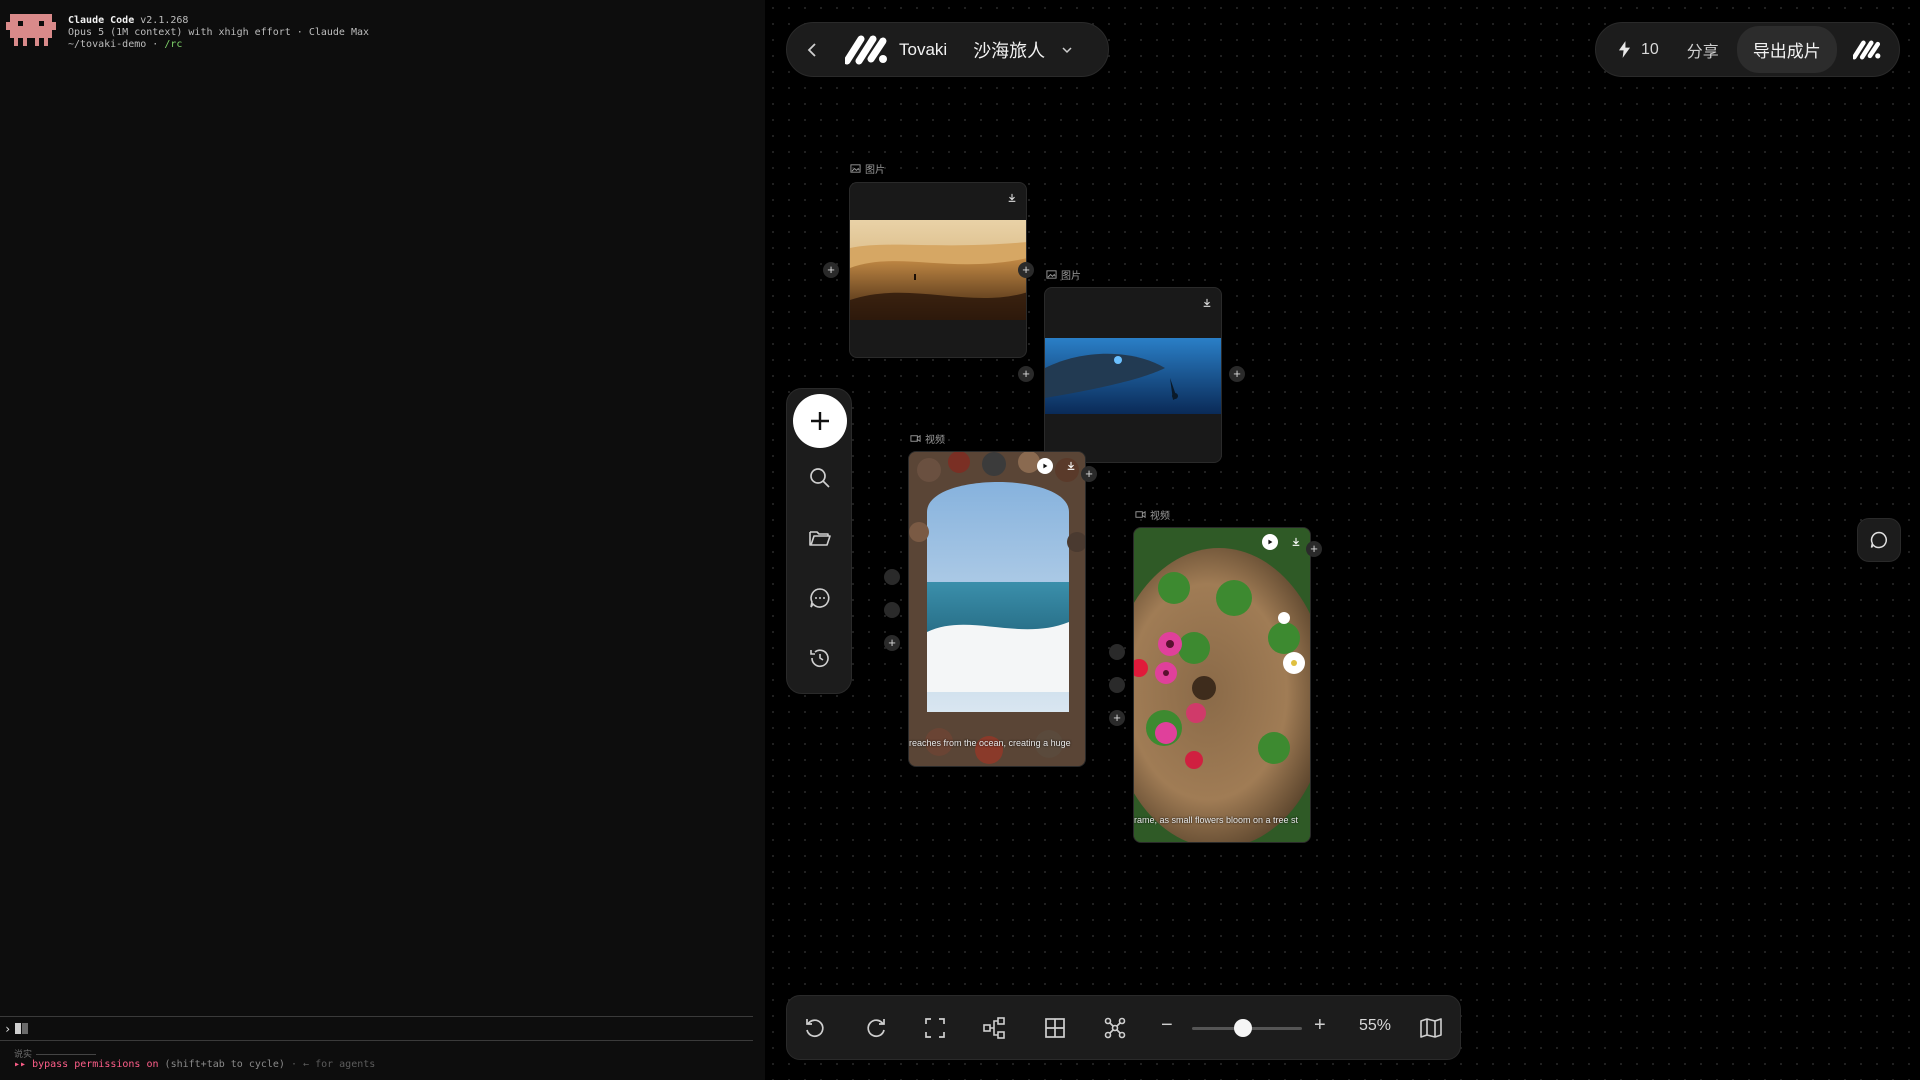 This screenshot has height=1080, width=1920. What do you see at coordinates (1650, 49) in the screenshot?
I see `credits-value: 10` at bounding box center [1650, 49].